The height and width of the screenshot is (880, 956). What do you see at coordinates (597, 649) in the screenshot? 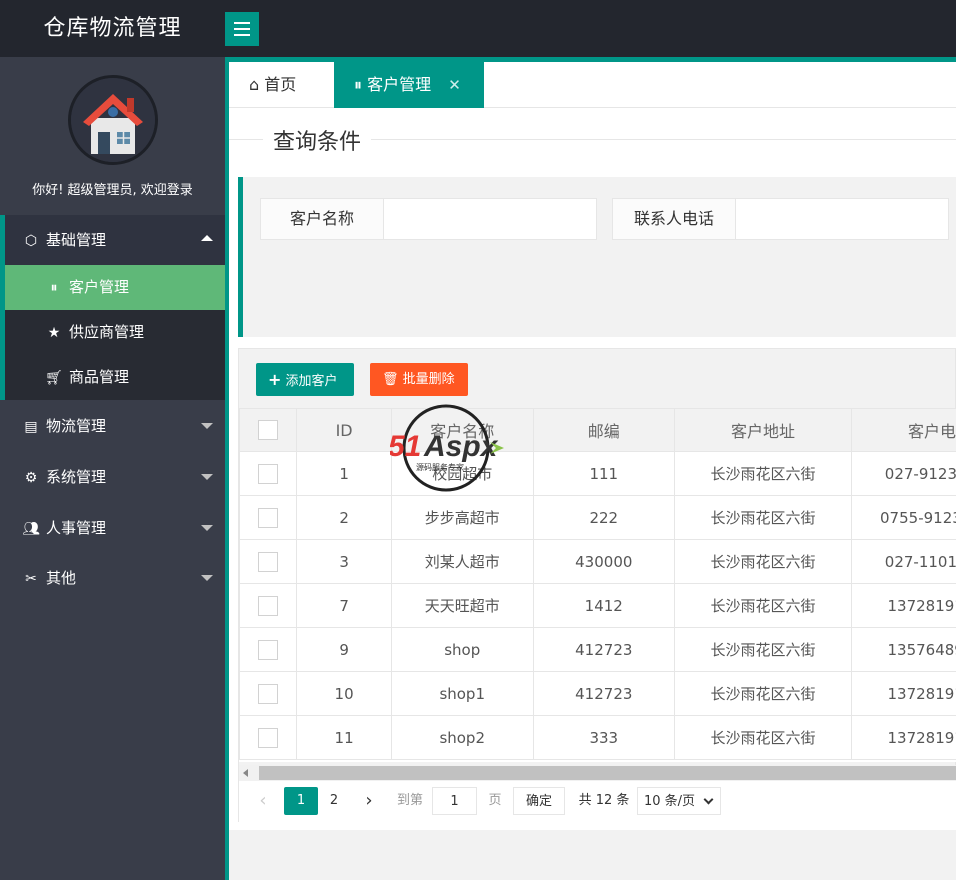
I see `table-row: 9 shop 412723 长沙雨花区六街 13576489382` at bounding box center [597, 649].